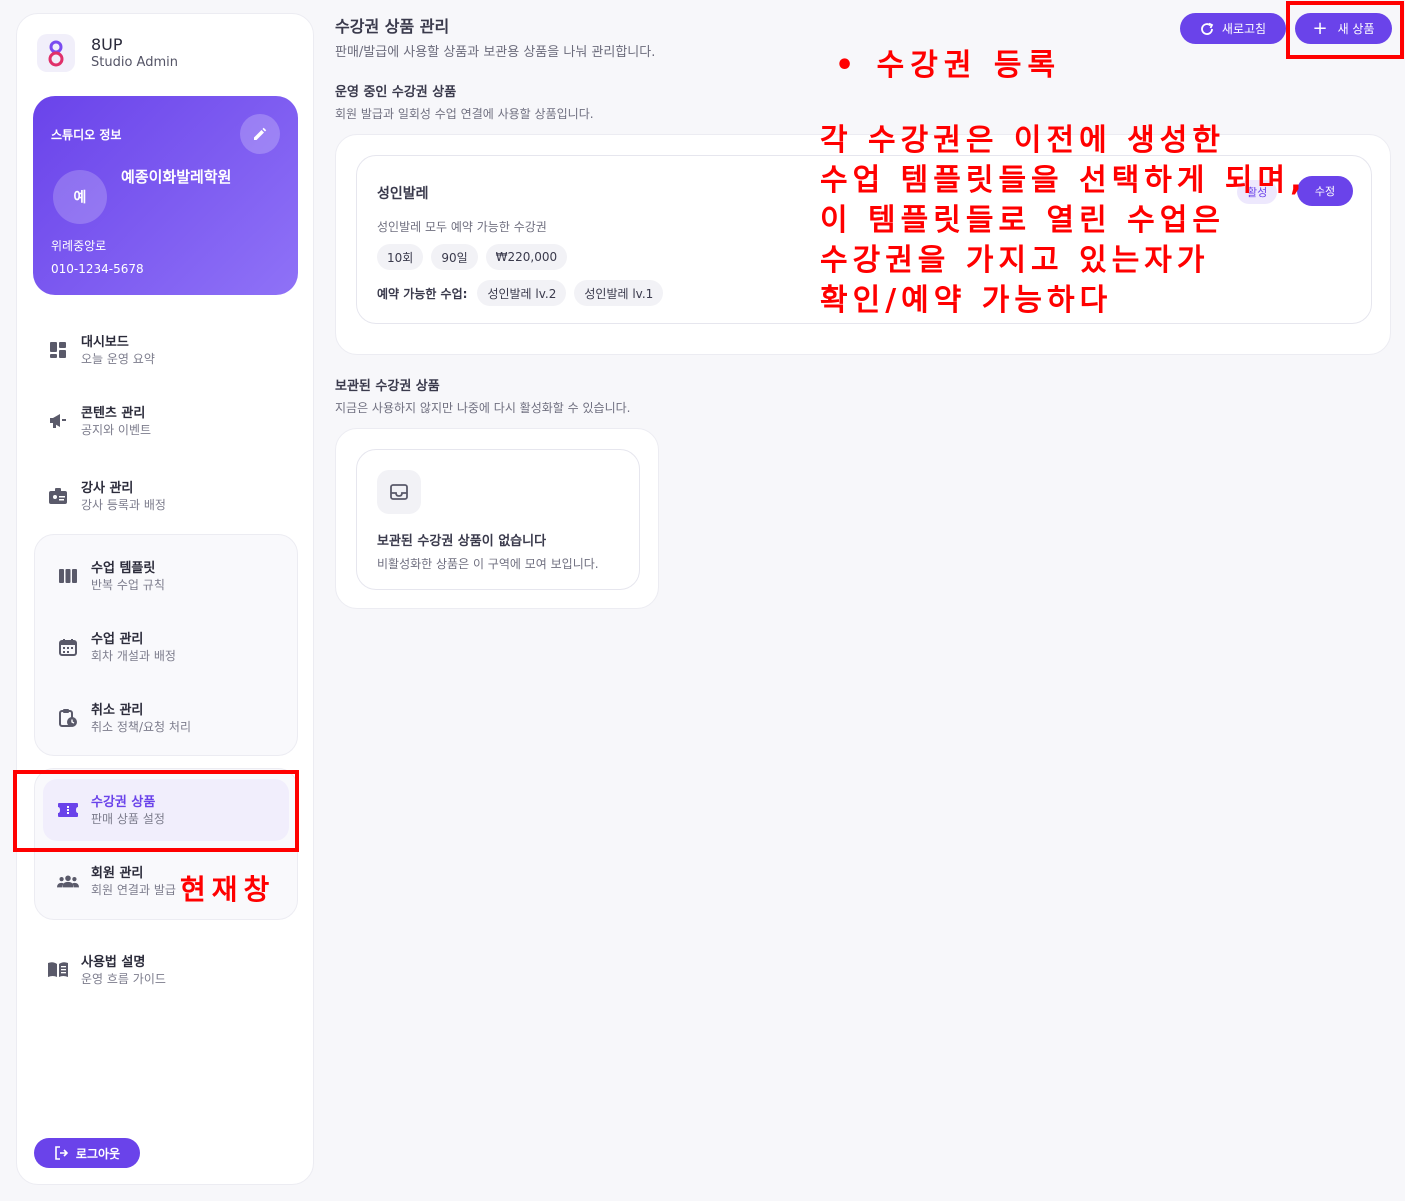 The height and width of the screenshot is (1201, 1405). What do you see at coordinates (86, 135) in the screenshot?
I see `studio-info-label: 스튜디오 정보` at bounding box center [86, 135].